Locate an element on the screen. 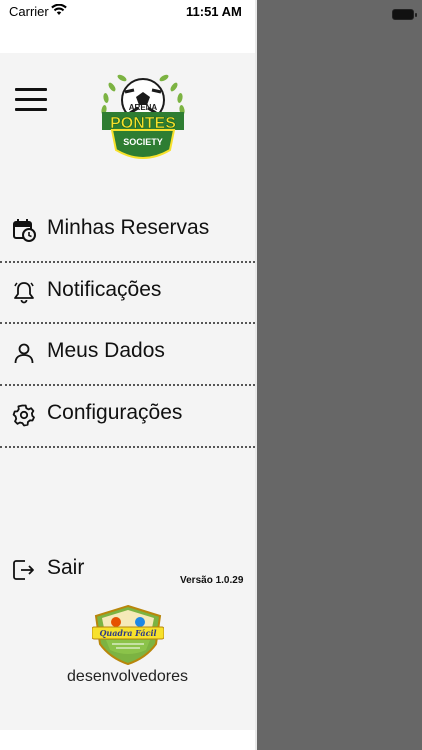  menu-item-minhas-reservas: Minhas Reservas is located at coordinates (127, 230).